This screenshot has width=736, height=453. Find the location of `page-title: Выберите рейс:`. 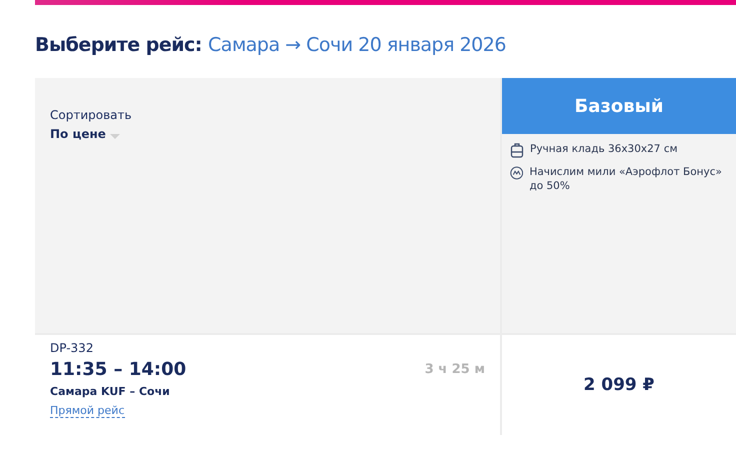

page-title: Выберите рейс: is located at coordinates (118, 45).